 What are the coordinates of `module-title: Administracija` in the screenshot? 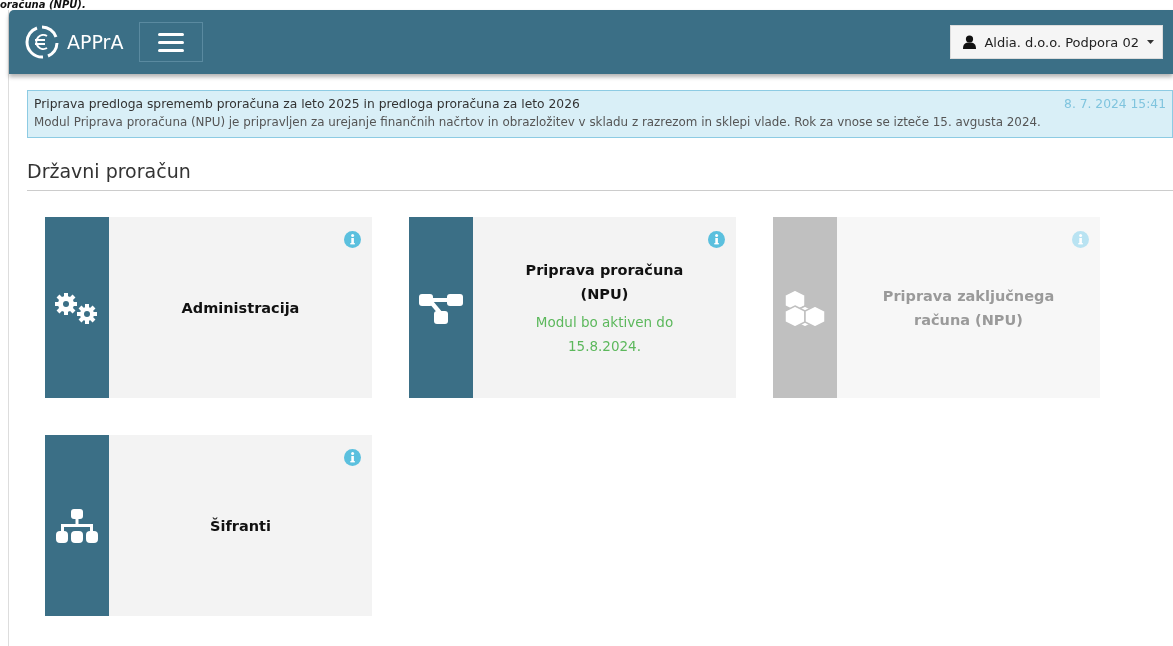 It's located at (240, 308).